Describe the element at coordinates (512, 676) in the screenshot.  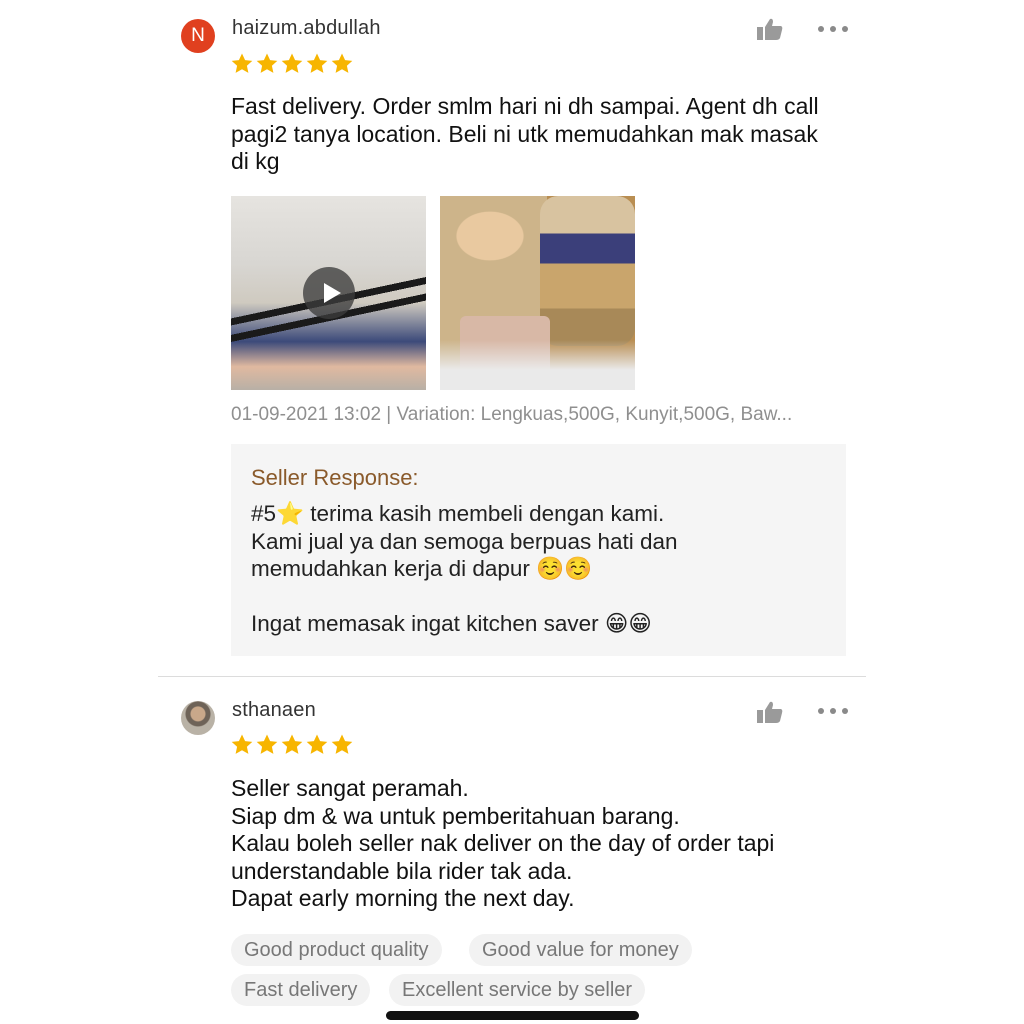
I see `divider` at that location.